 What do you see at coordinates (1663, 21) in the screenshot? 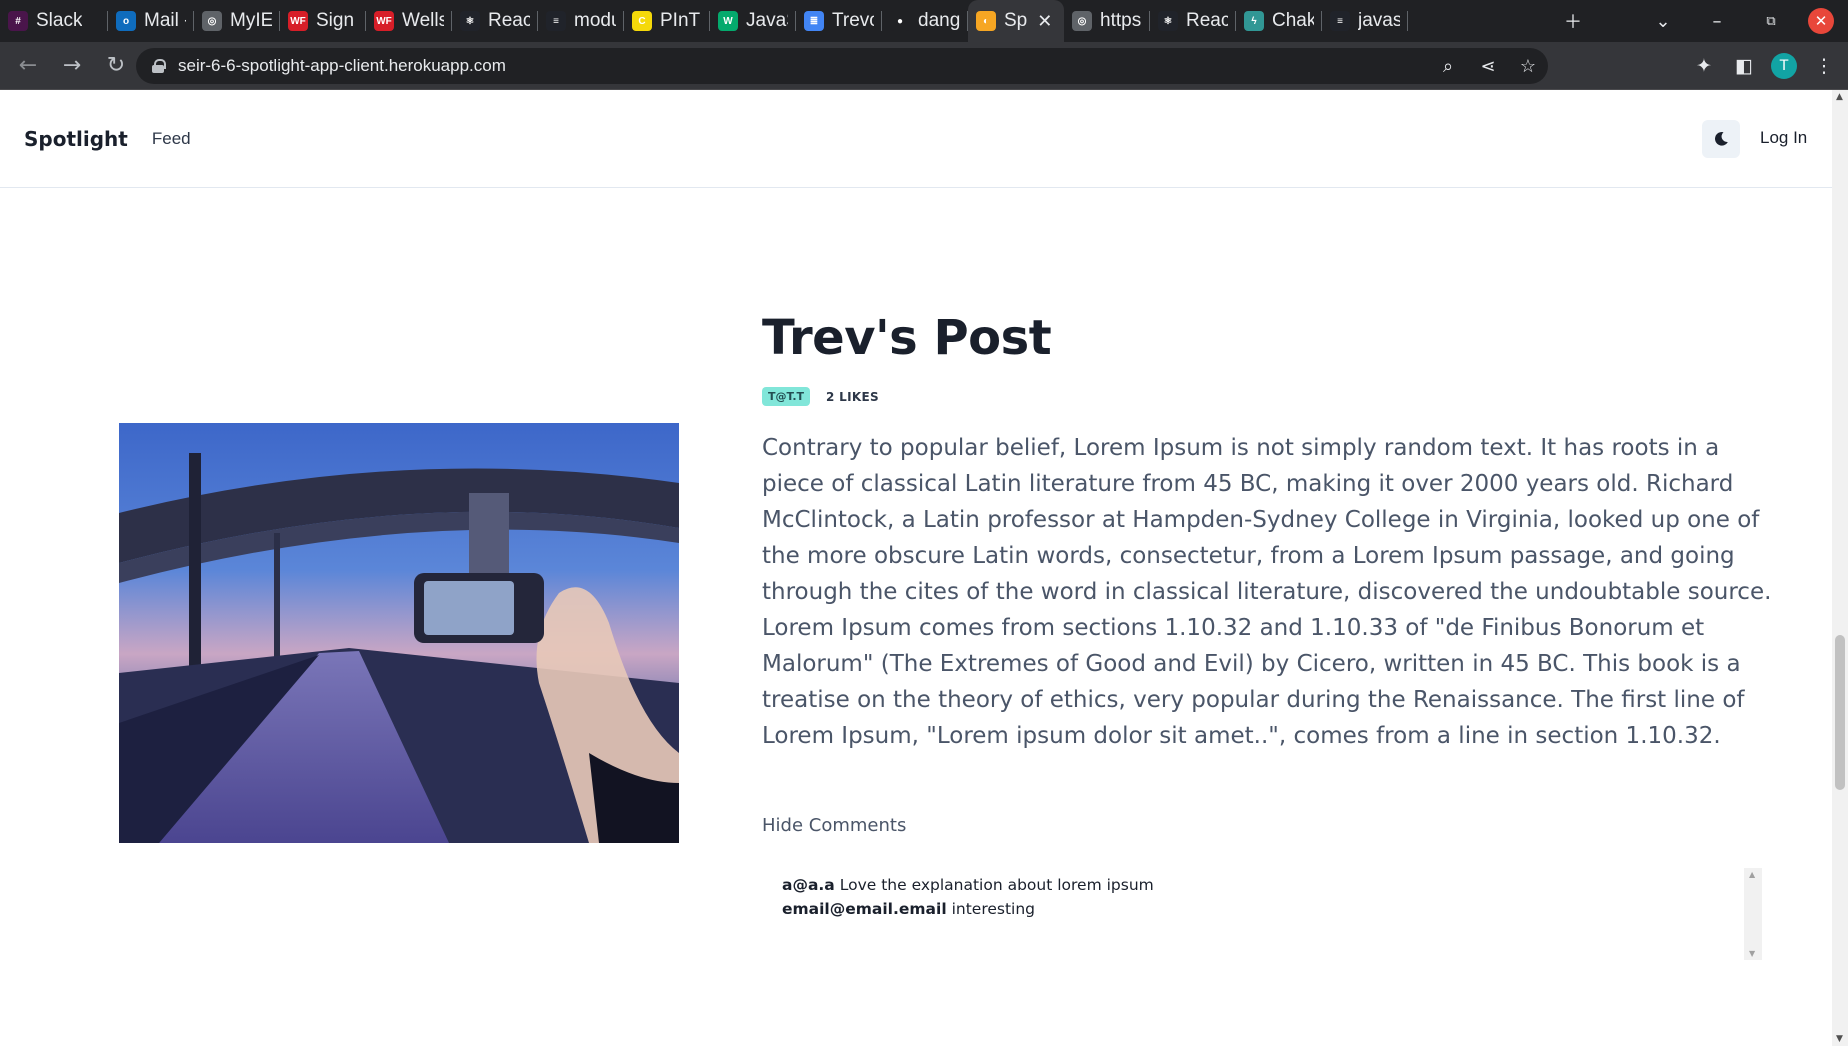
I see `tab-search-chevron-icon: ⌄` at bounding box center [1663, 21].